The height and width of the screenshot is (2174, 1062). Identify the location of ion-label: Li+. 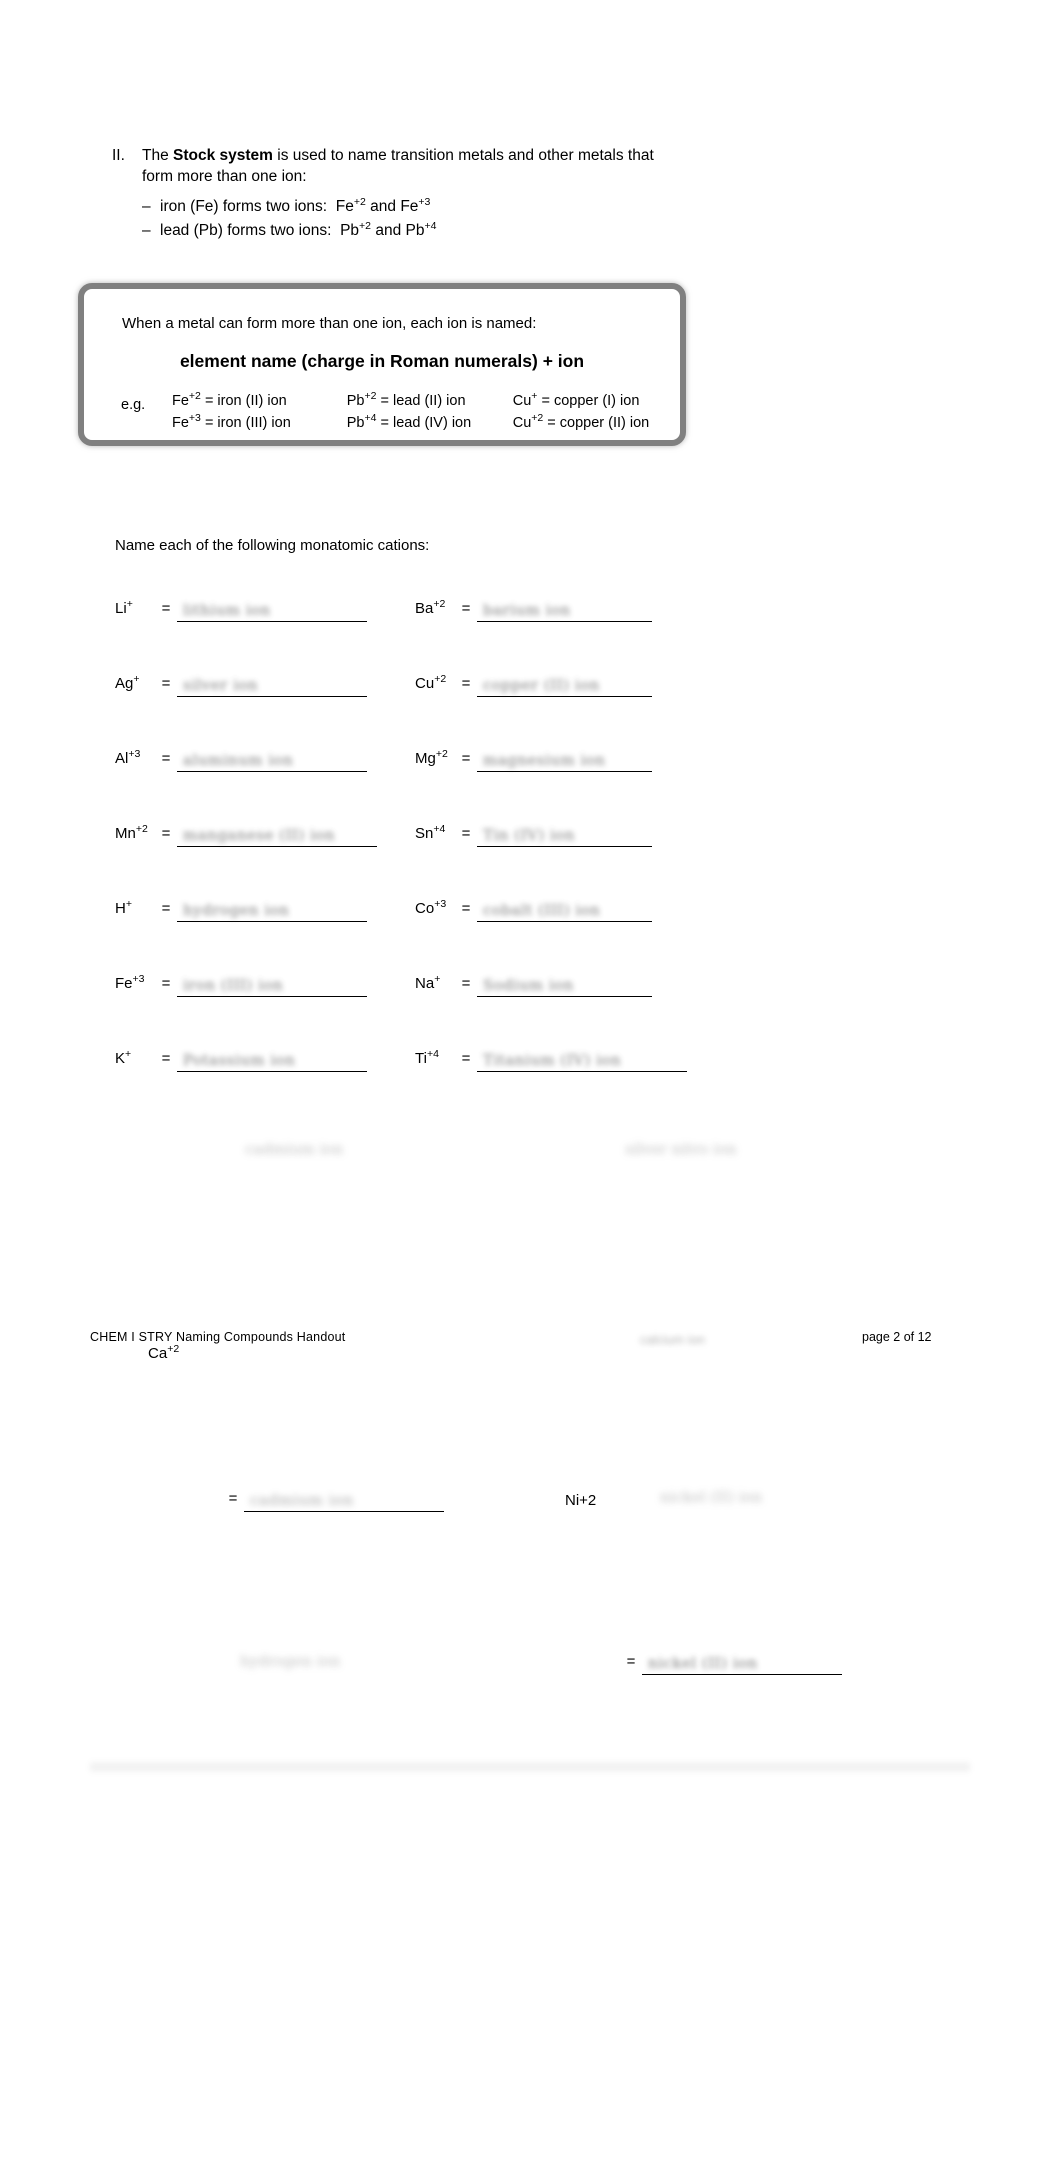
(135, 608).